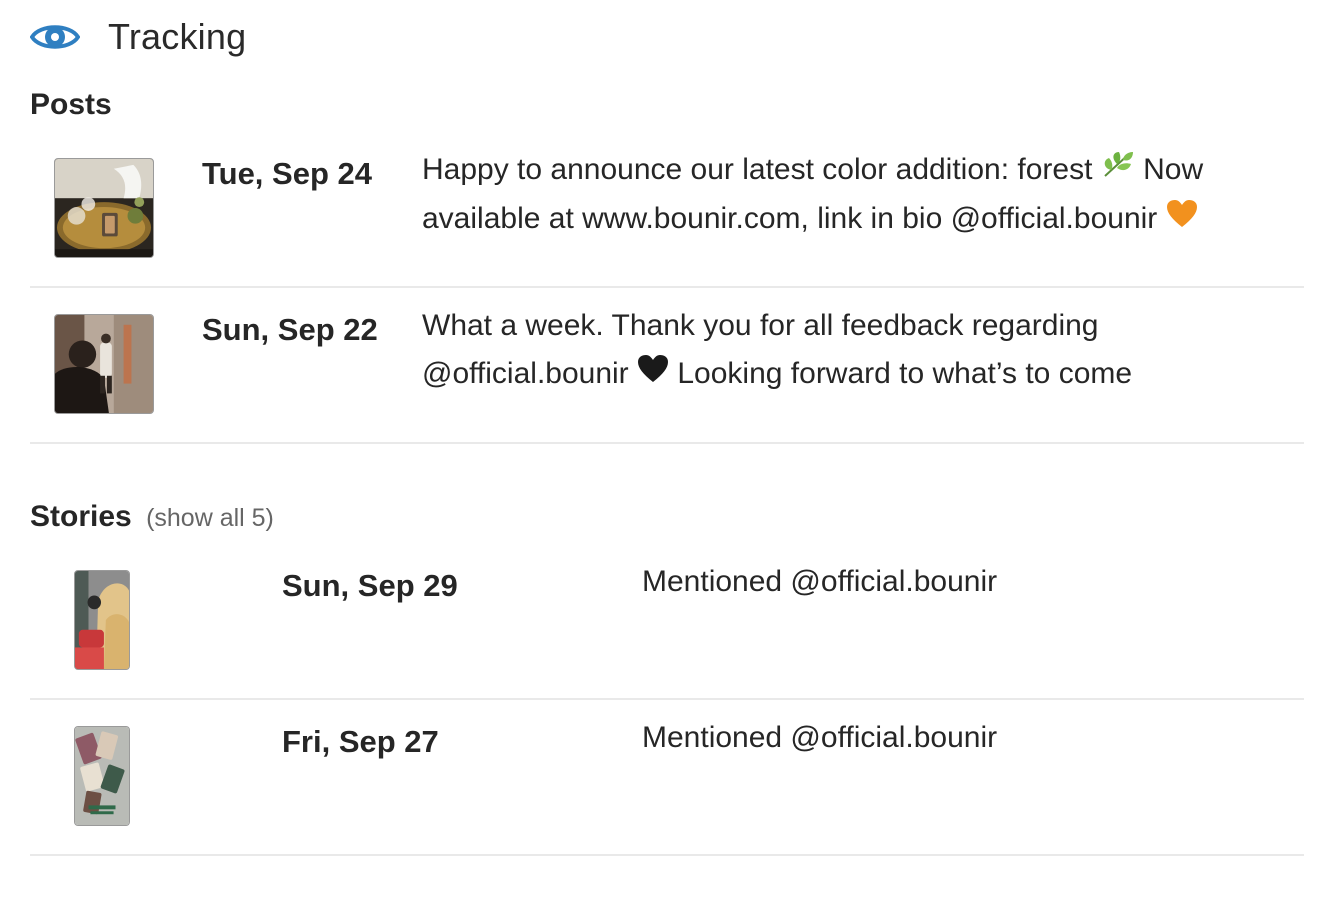 The image size is (1334, 908). Describe the element at coordinates (905, 373) in the screenshot. I see `post-caption-text: Looking forward to what’s to come` at that location.